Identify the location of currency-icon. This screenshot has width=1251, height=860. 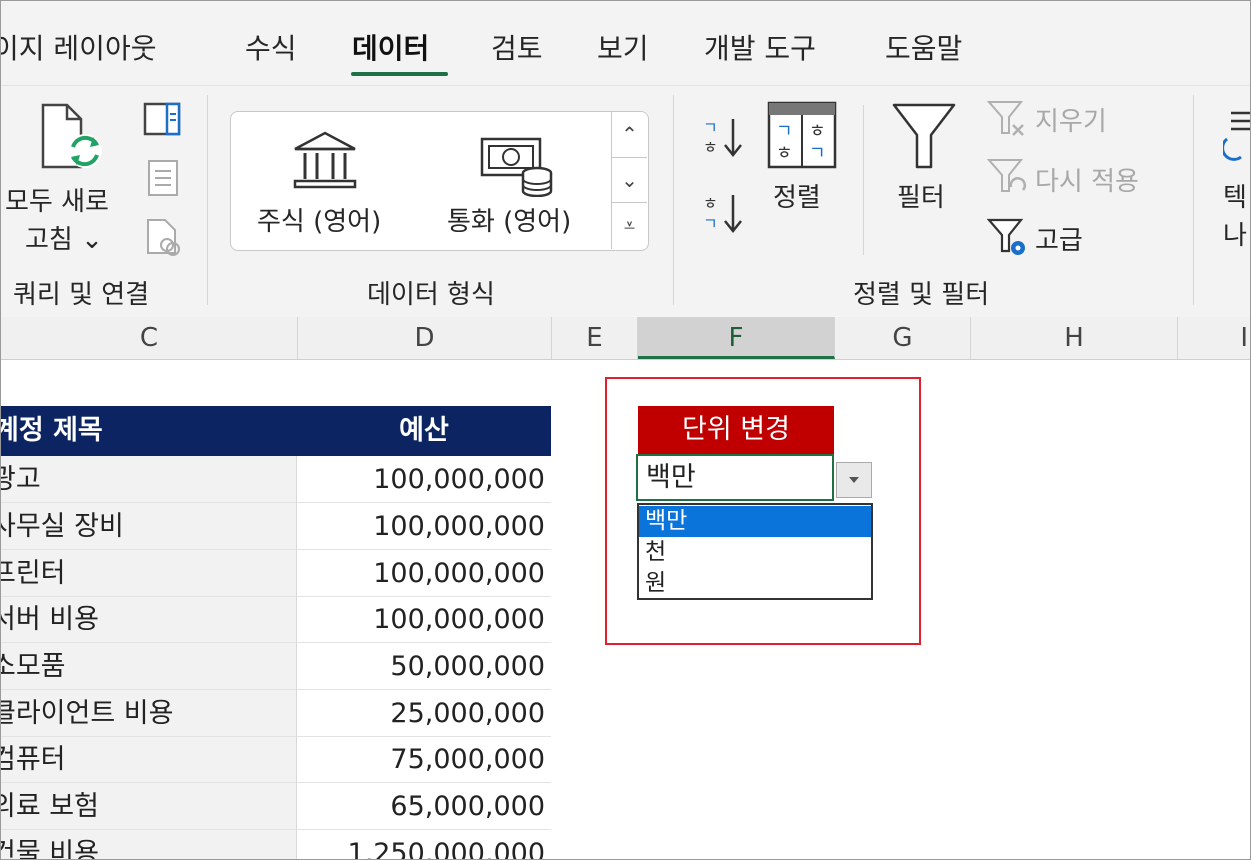
(518, 165).